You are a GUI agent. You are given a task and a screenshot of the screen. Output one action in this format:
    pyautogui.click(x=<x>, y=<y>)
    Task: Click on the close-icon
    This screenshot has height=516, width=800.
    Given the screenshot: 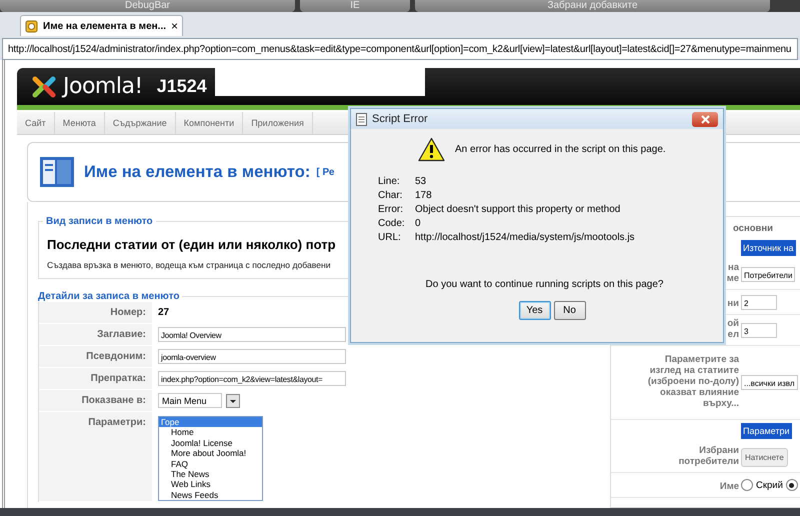 What is the action you would take?
    pyautogui.click(x=705, y=119)
    